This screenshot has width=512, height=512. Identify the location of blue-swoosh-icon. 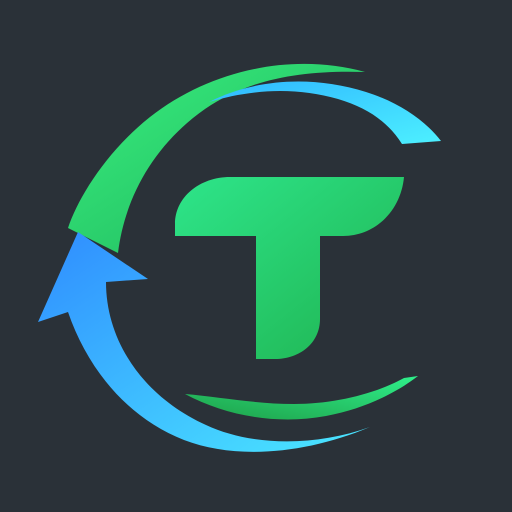
(325, 112).